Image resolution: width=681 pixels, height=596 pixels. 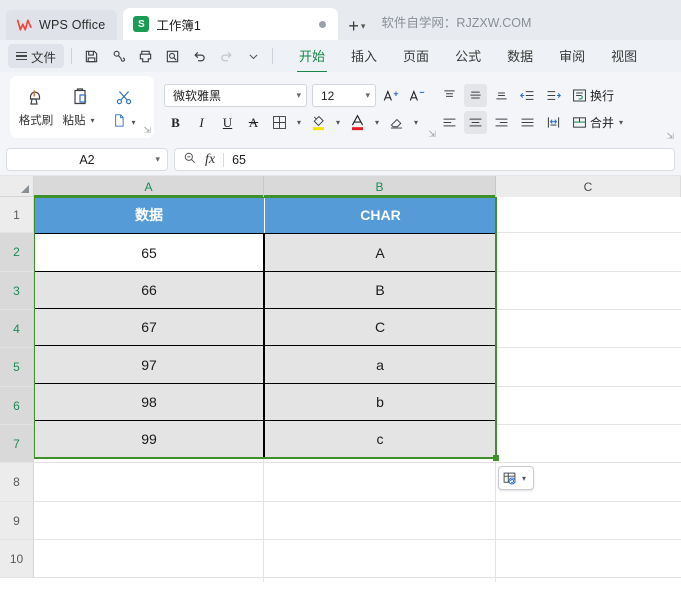 I want to click on tab-view: 视图, so click(x=624, y=56).